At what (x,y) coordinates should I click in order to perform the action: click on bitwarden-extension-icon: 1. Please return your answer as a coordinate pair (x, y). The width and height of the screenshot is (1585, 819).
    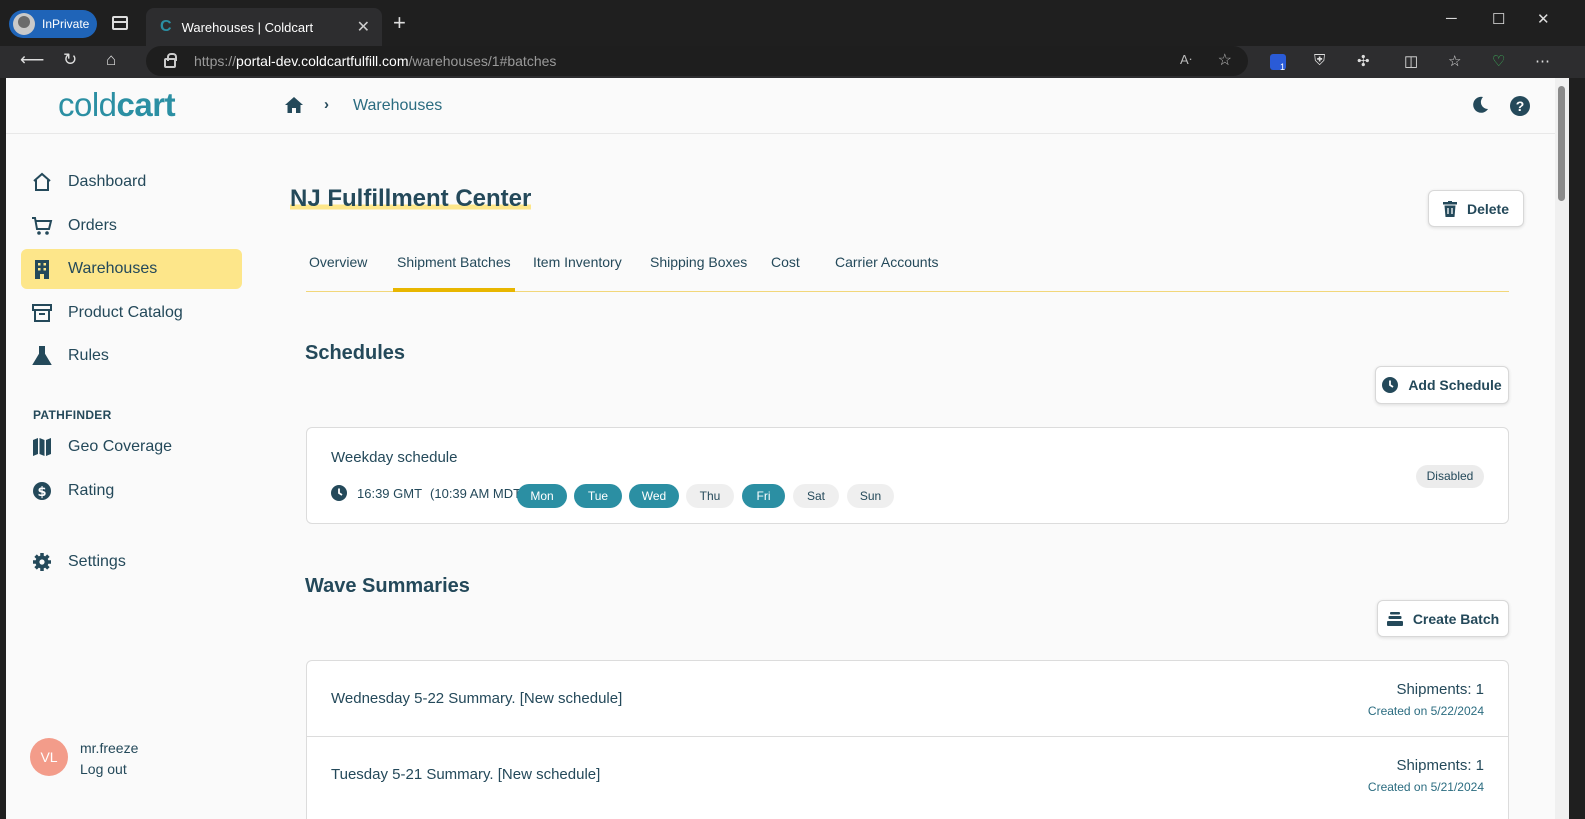
    Looking at the image, I should click on (1278, 63).